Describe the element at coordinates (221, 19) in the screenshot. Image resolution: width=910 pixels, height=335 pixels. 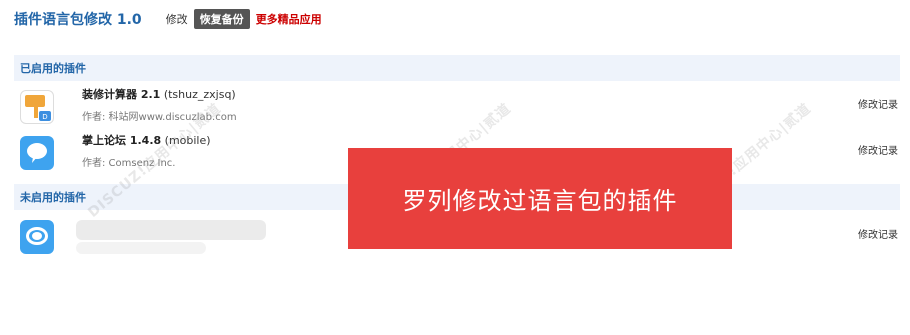
I see `restore-backup-button: 恢复备份` at that location.